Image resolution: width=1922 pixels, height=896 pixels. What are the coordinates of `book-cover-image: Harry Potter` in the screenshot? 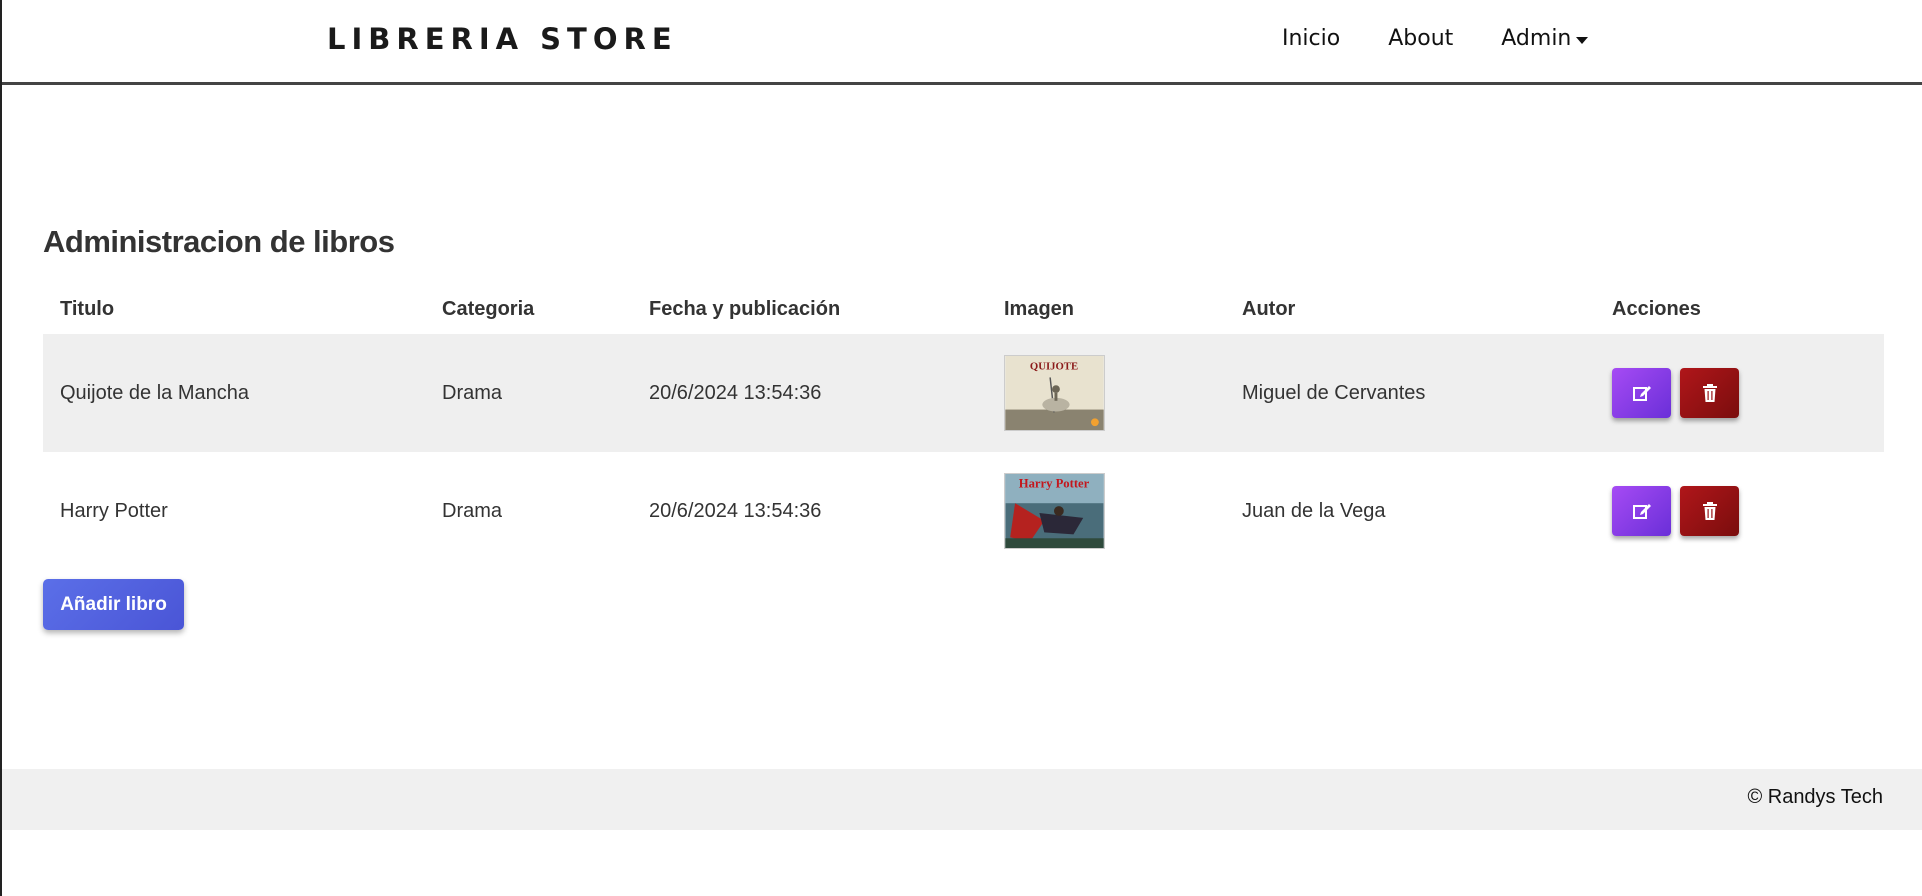 It's located at (1054, 511).